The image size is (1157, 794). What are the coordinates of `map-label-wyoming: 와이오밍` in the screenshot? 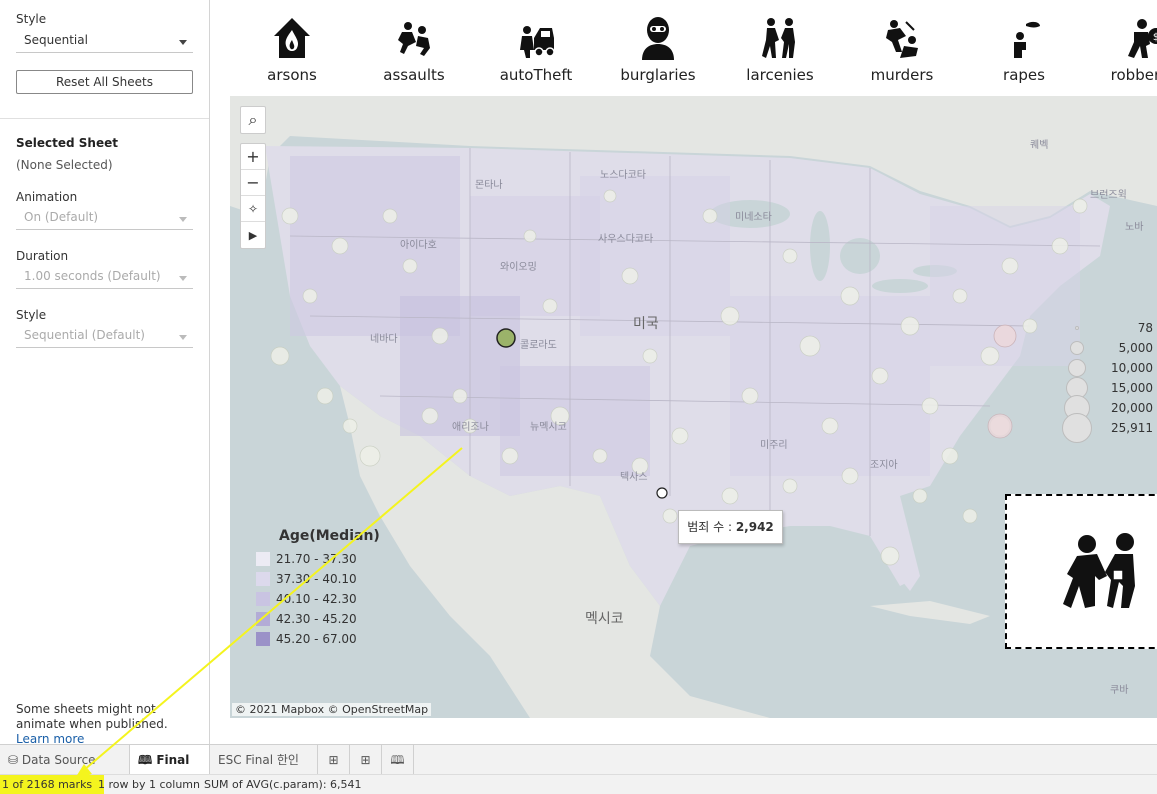 It's located at (518, 267).